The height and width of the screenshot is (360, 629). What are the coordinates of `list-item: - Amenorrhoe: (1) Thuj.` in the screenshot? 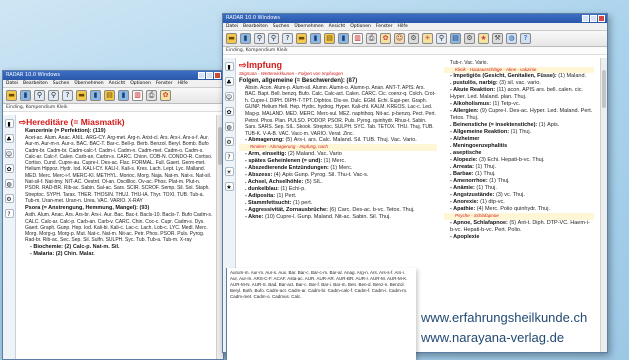 It's located at (519, 181).